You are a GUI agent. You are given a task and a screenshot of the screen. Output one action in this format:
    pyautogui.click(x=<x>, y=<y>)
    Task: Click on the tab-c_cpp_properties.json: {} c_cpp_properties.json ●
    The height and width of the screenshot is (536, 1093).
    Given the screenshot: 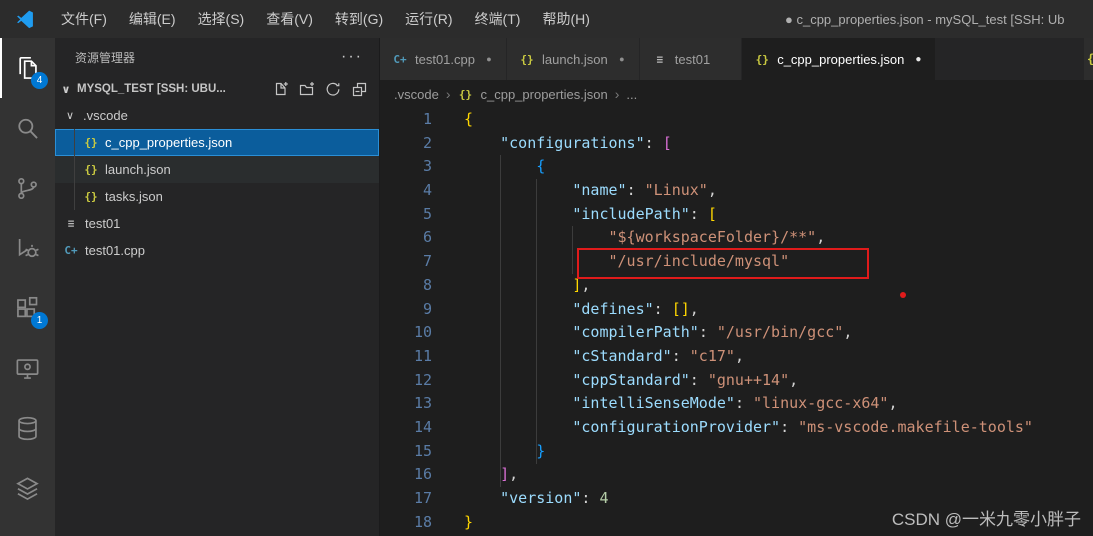 What is the action you would take?
    pyautogui.click(x=839, y=59)
    